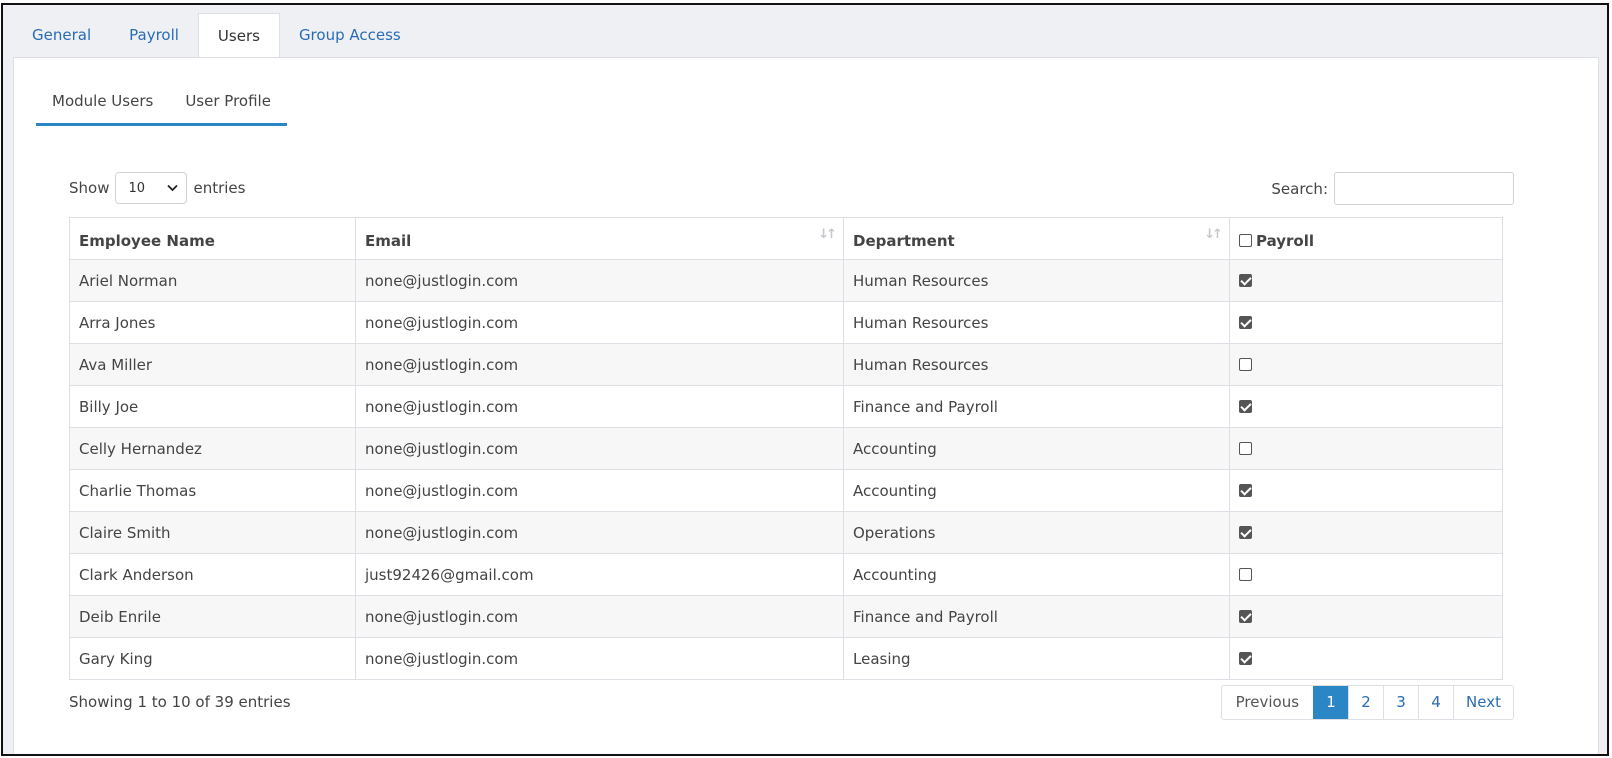 Image resolution: width=1612 pixels, height=758 pixels. I want to click on email-cell: just92426@gmail.com, so click(599, 574).